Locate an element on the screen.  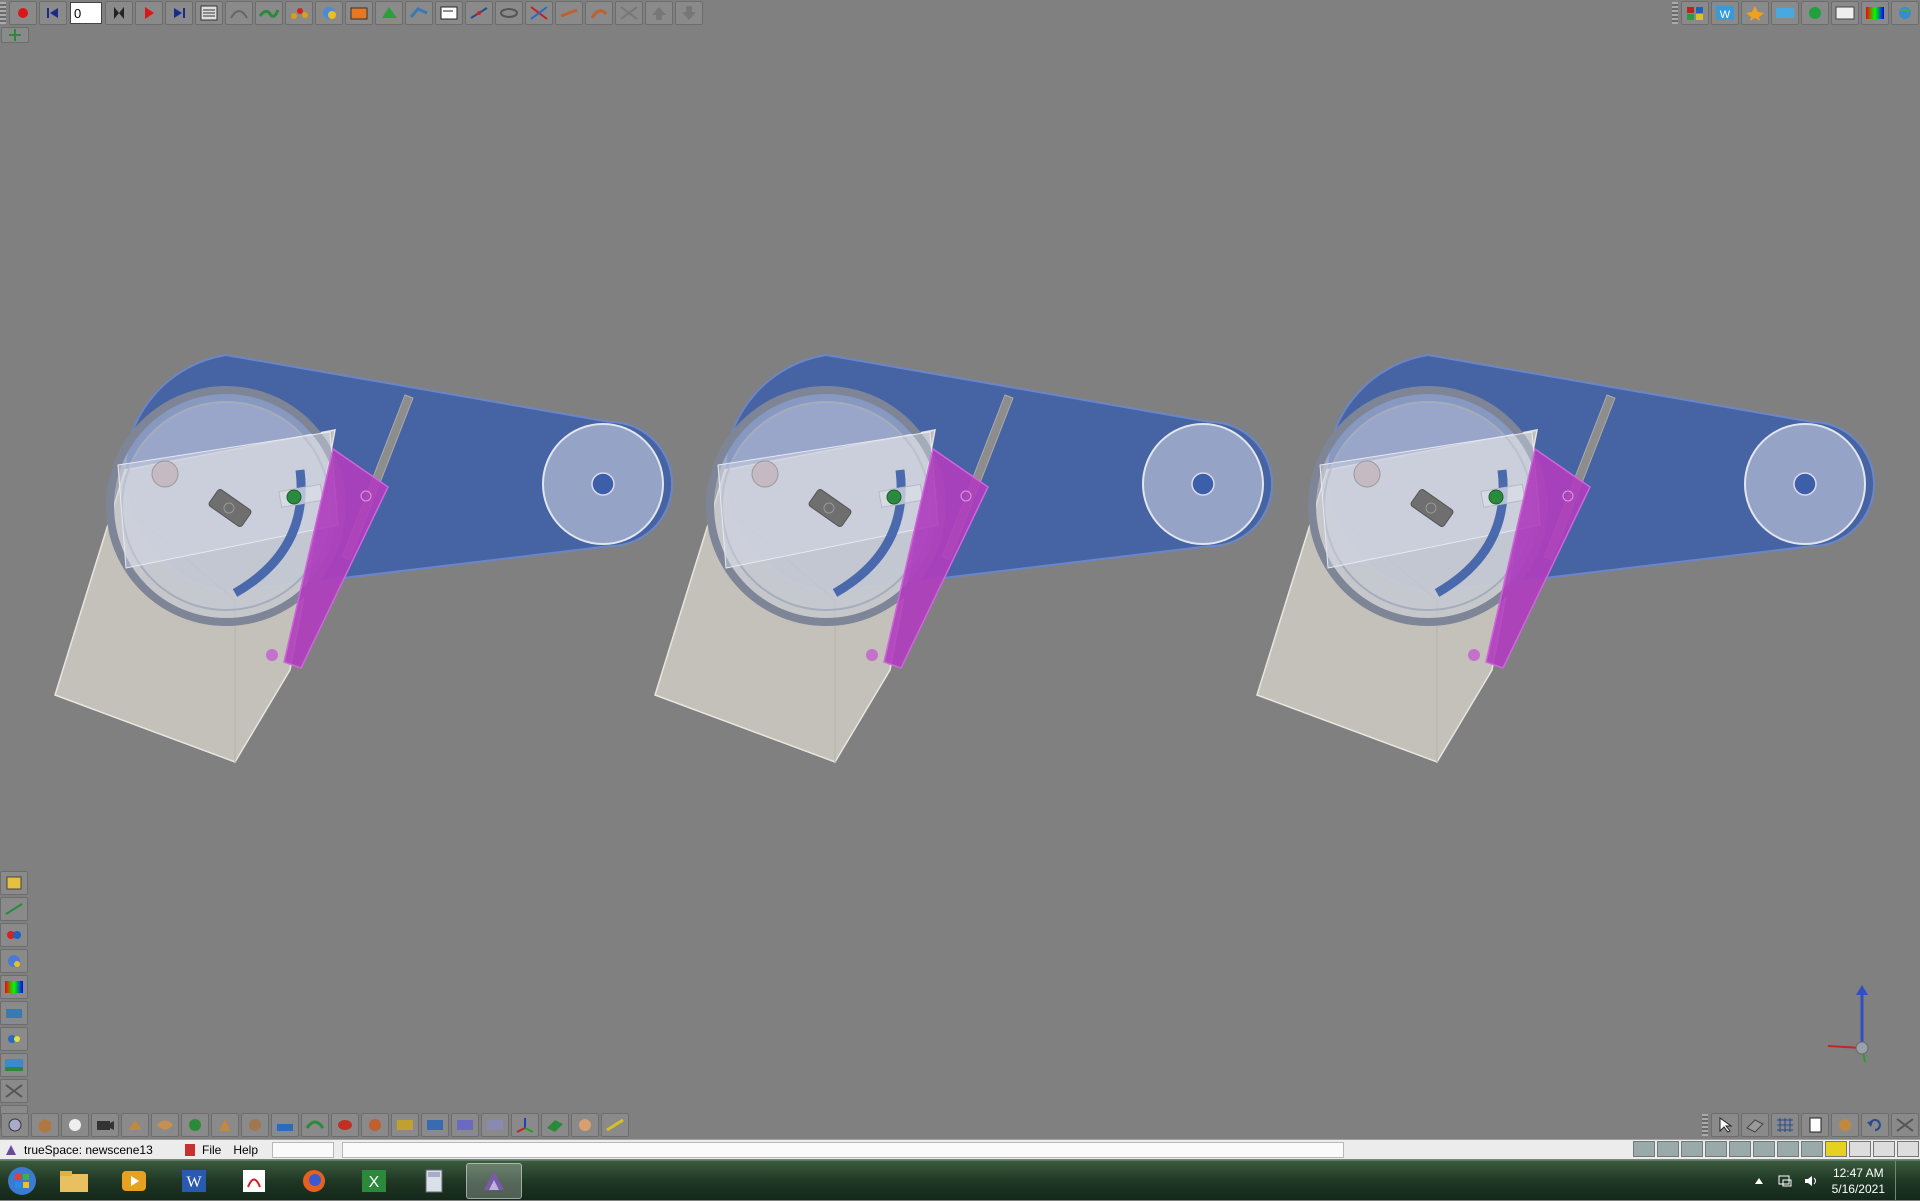
cube-icon is located at coordinates (45, 1125).